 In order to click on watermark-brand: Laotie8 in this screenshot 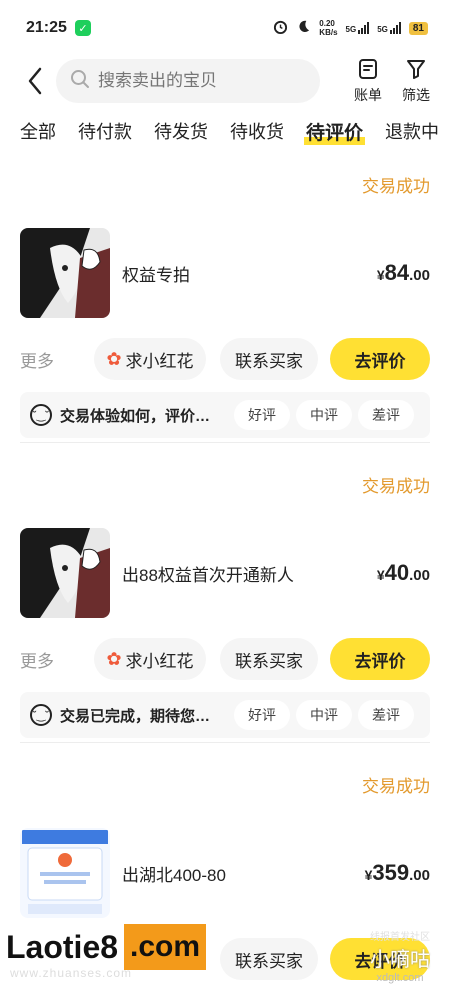, I will do `click(62, 946)`.